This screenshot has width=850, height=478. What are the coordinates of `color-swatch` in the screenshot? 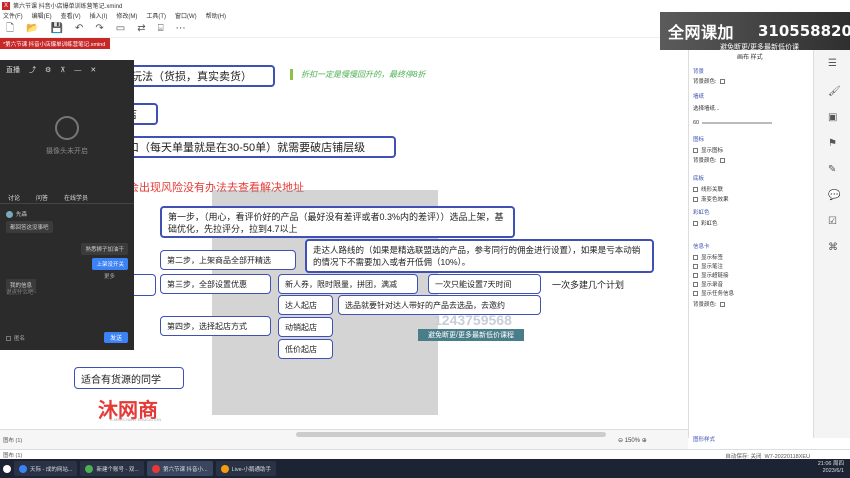 It's located at (722, 81).